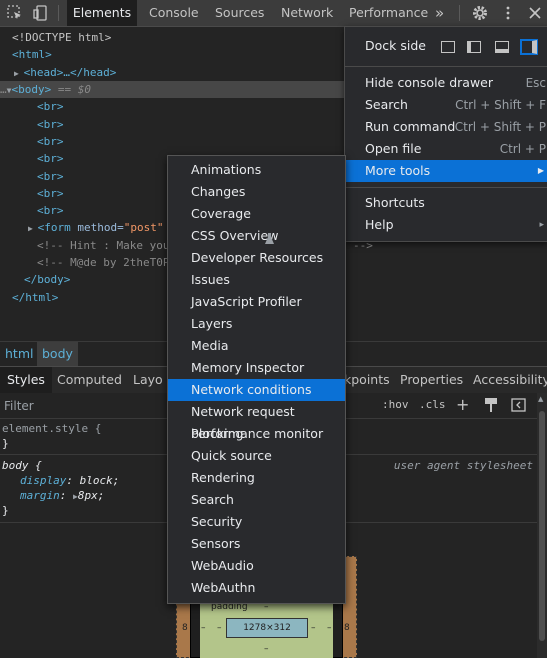 Image resolution: width=547 pixels, height=658 pixels. What do you see at coordinates (103, 245) in the screenshot?
I see `comment-node: <!-- Hint : Make you` at bounding box center [103, 245].